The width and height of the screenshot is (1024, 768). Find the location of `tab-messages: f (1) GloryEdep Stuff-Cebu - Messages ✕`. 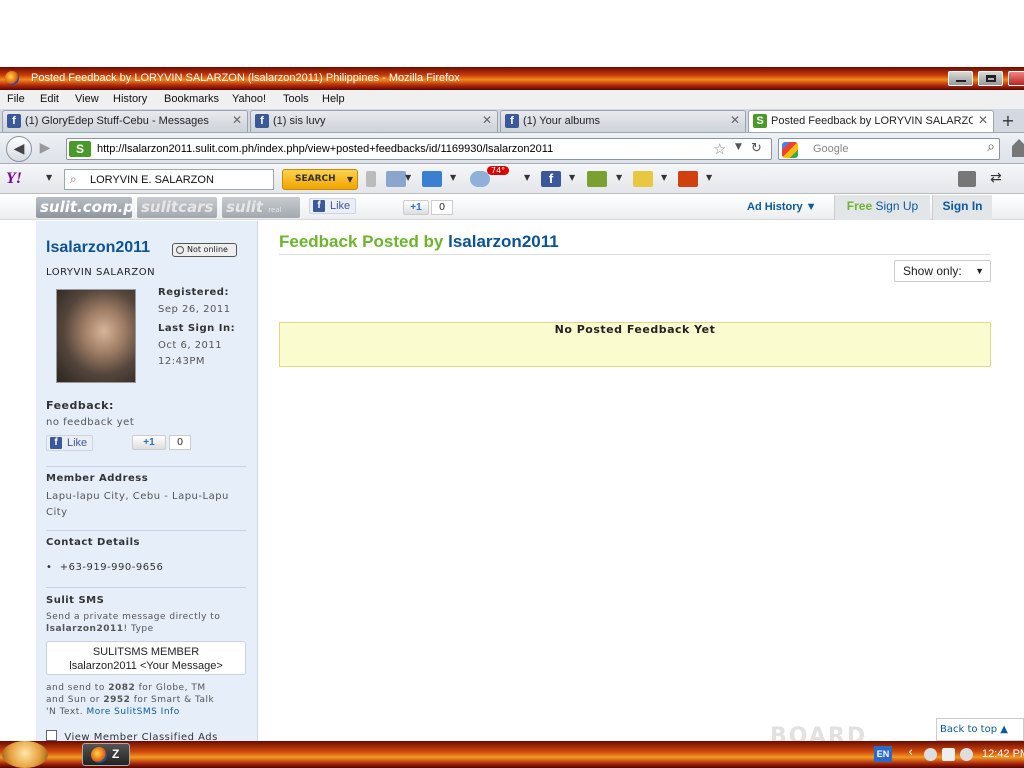

tab-messages: f (1) GloryEdep Stuff-Cebu - Messages ✕ is located at coordinates (125, 121).